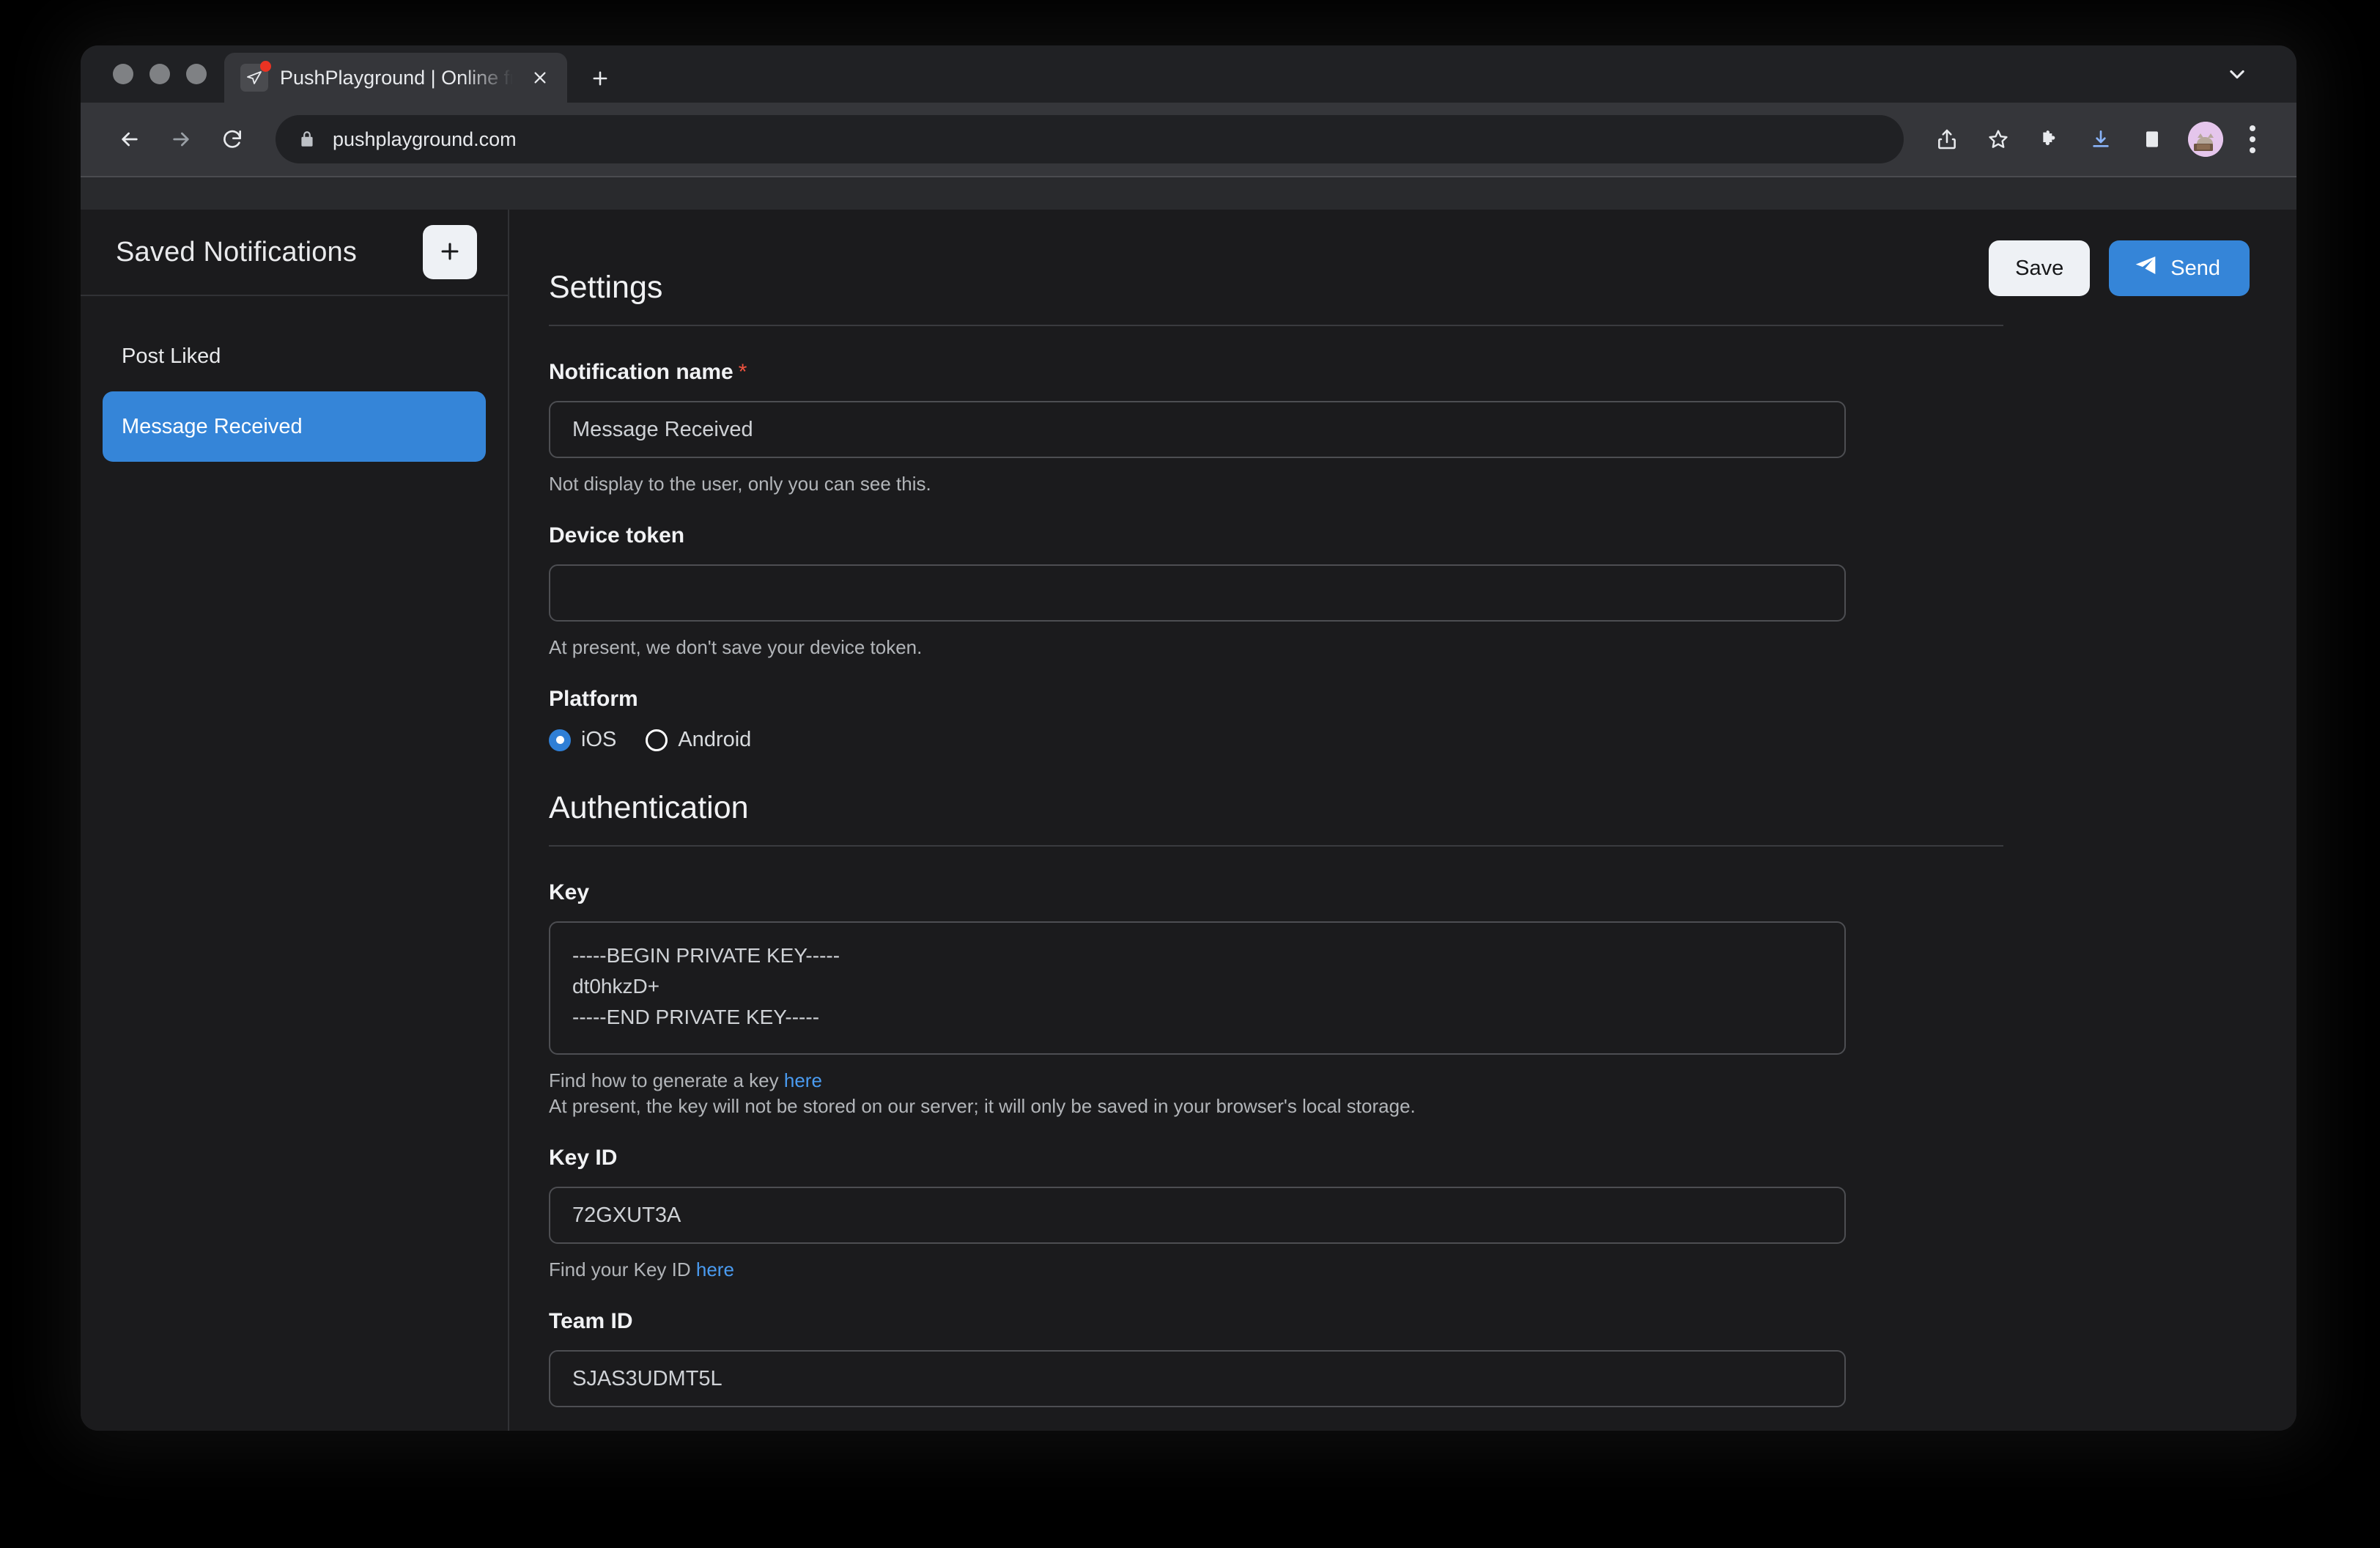  What do you see at coordinates (2237, 74) in the screenshot?
I see `chevron-down-icon` at bounding box center [2237, 74].